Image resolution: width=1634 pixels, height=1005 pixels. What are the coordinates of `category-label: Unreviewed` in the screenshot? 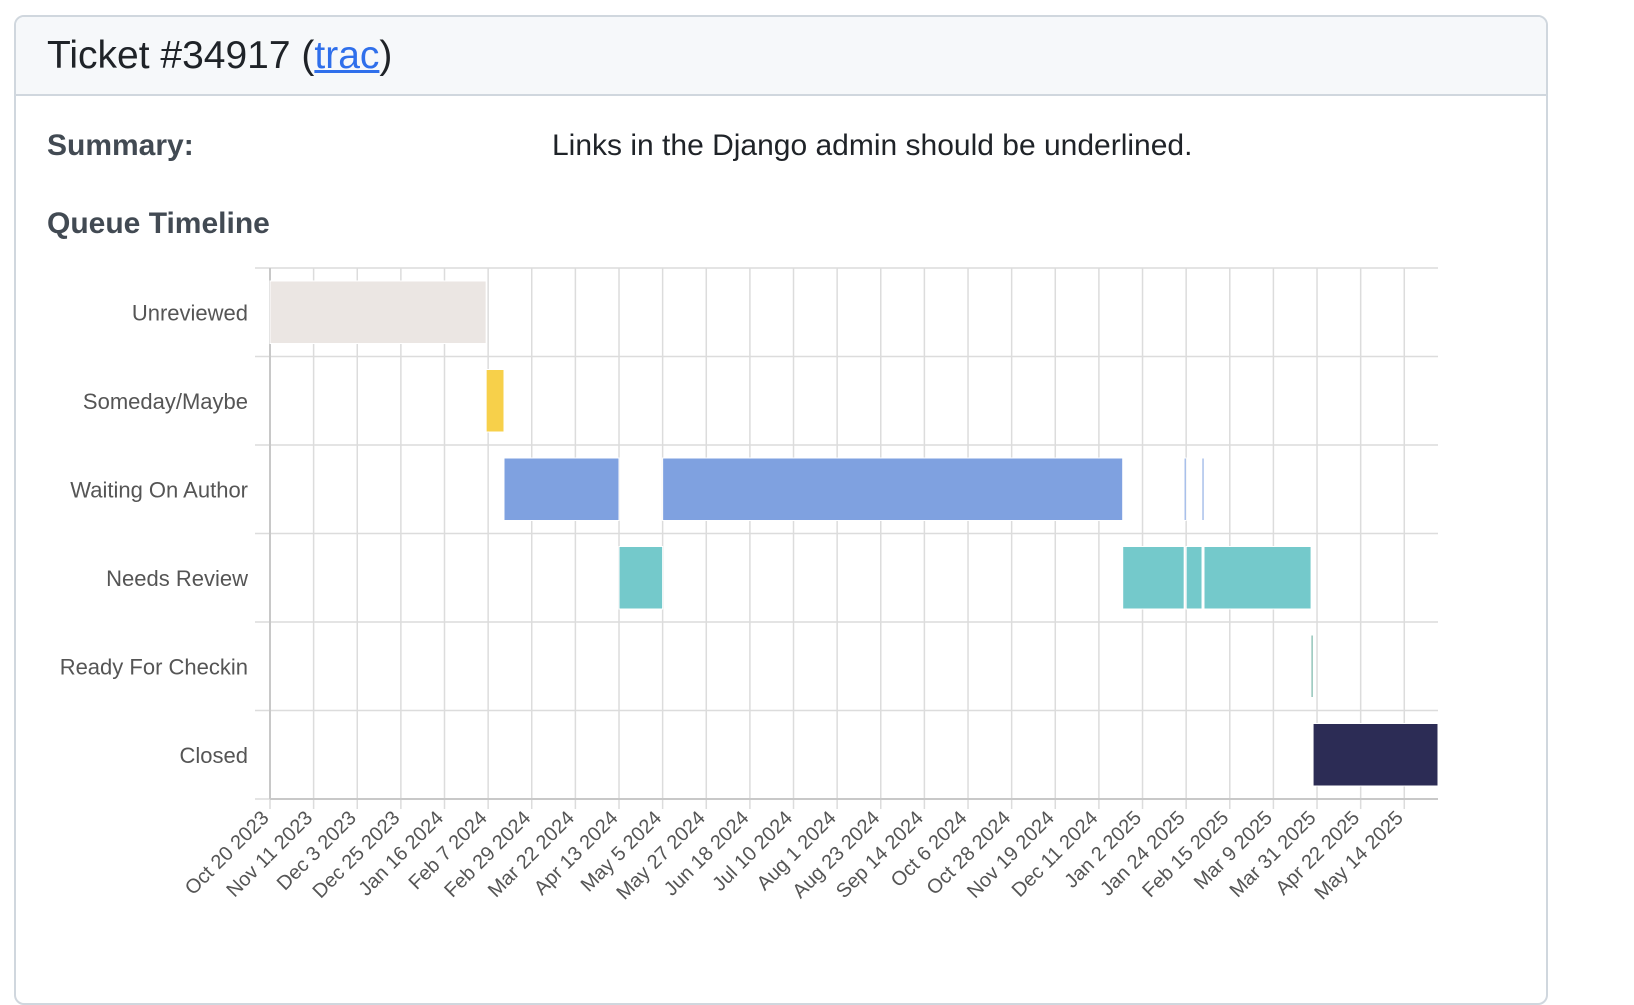 It's located at (190, 312).